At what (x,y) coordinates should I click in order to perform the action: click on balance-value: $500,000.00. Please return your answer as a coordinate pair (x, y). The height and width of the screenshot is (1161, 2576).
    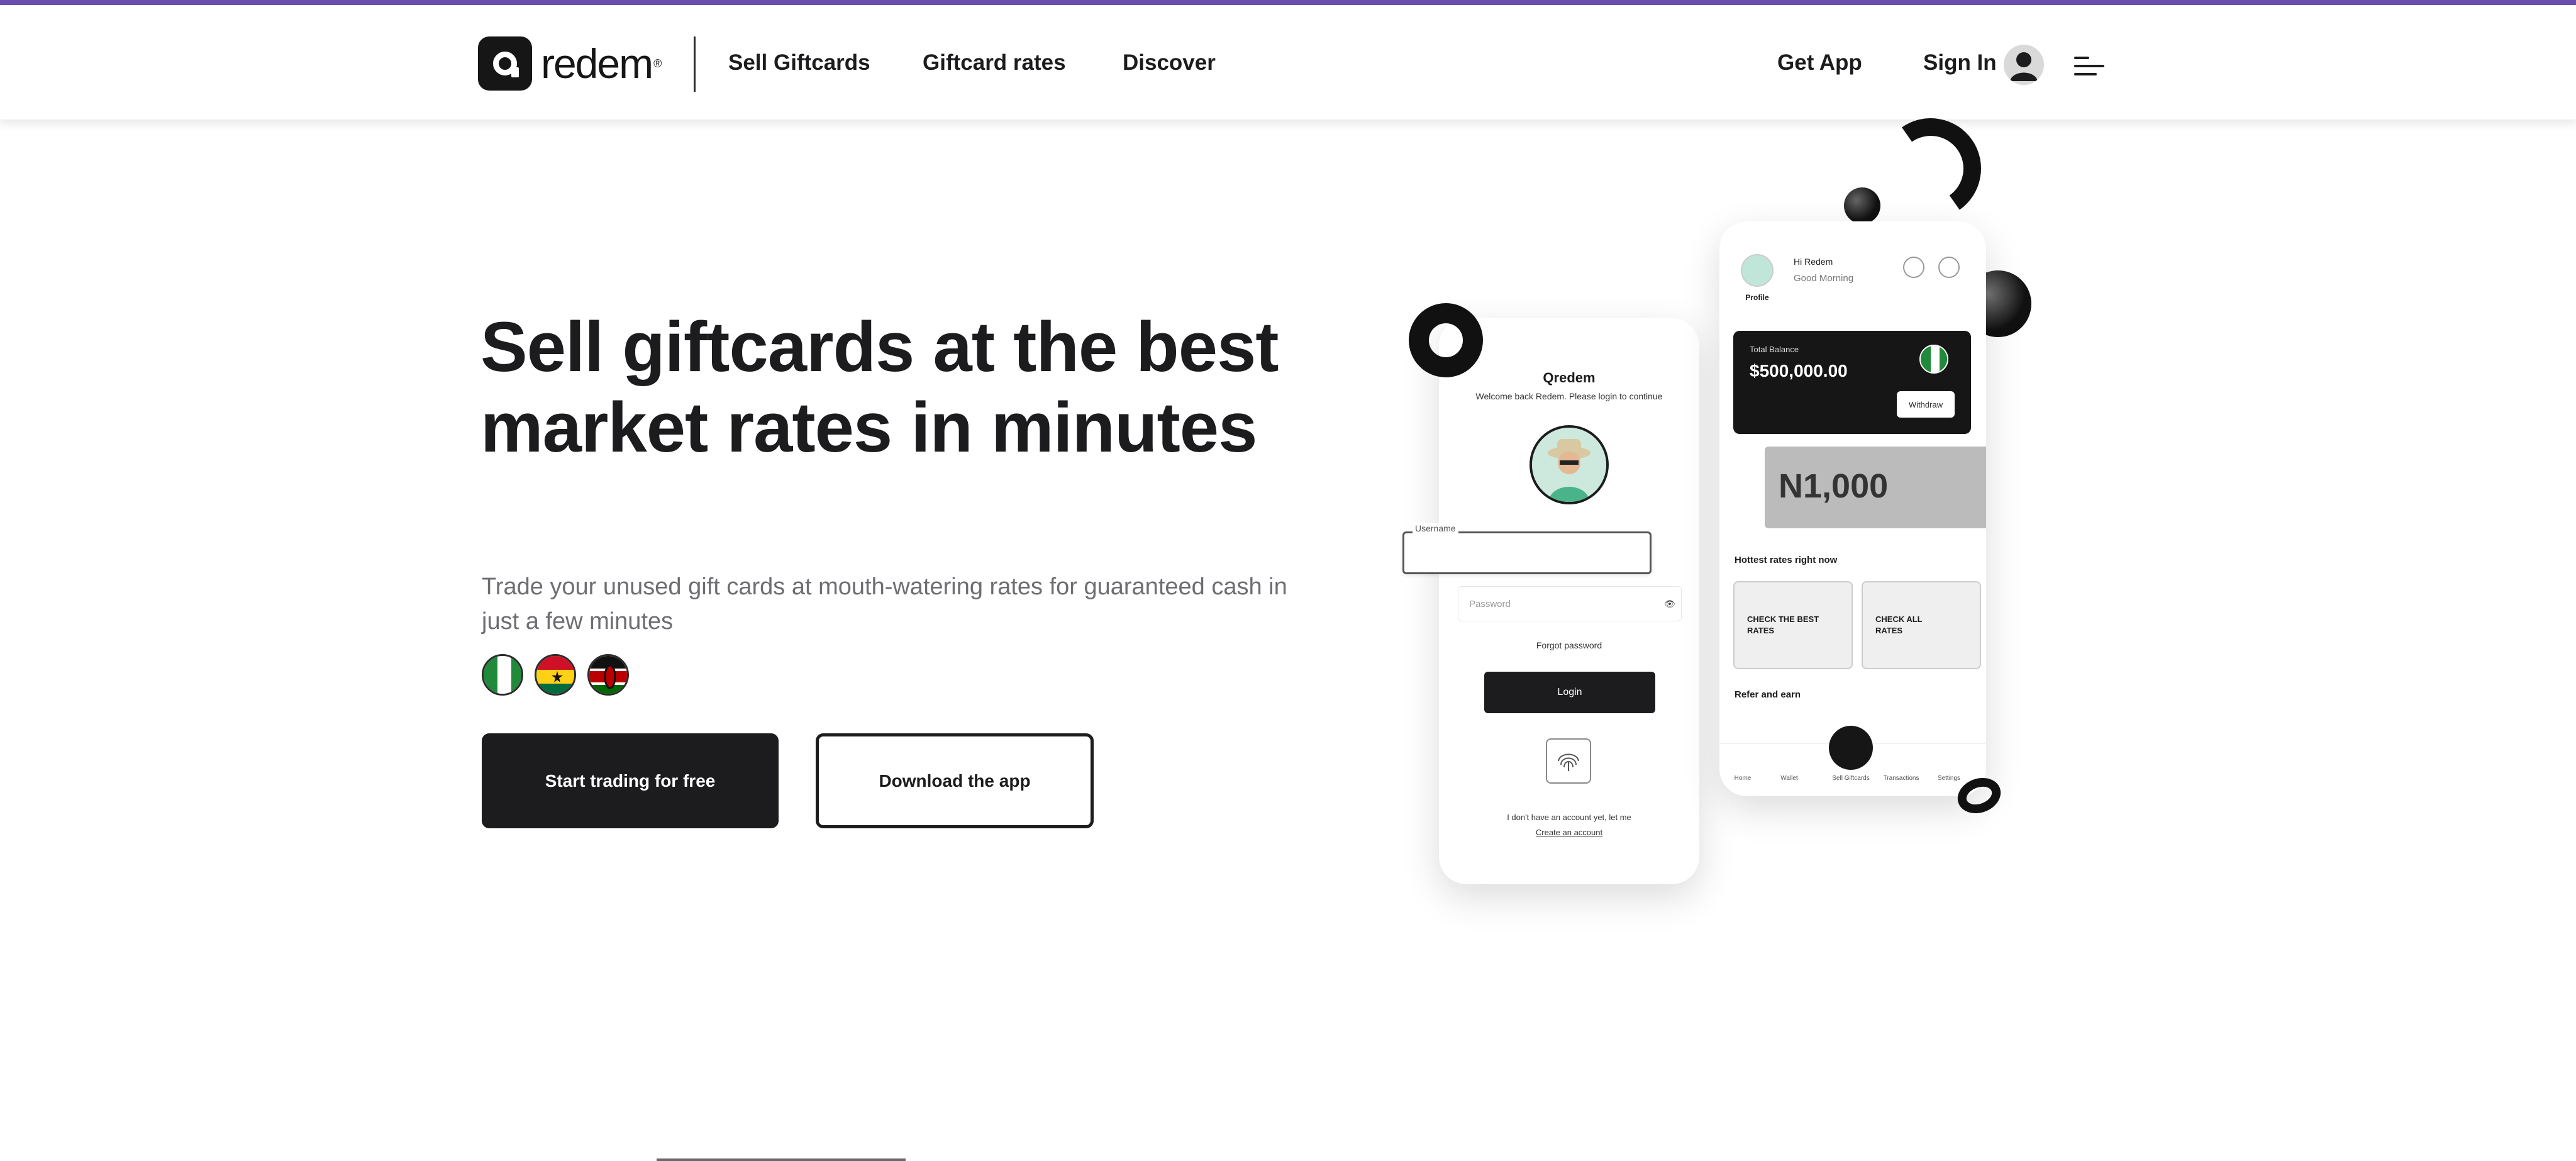
    Looking at the image, I should click on (1799, 371).